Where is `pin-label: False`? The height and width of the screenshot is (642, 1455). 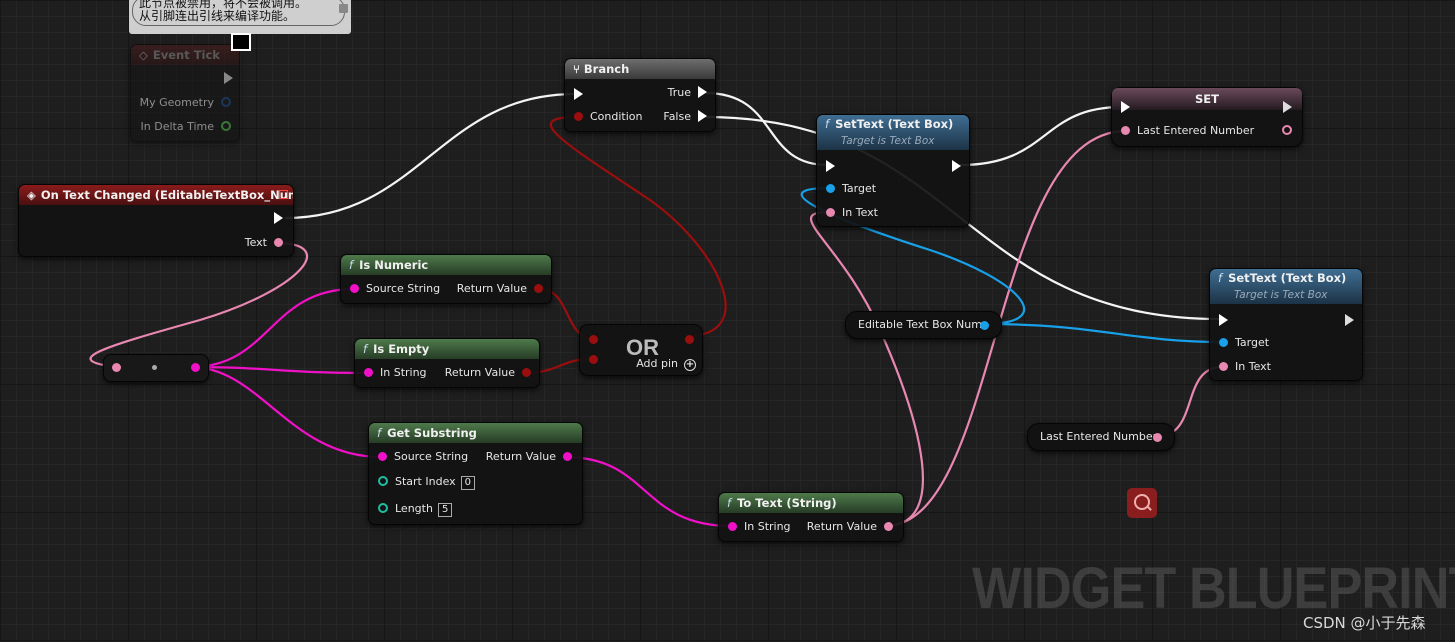
pin-label: False is located at coordinates (677, 116).